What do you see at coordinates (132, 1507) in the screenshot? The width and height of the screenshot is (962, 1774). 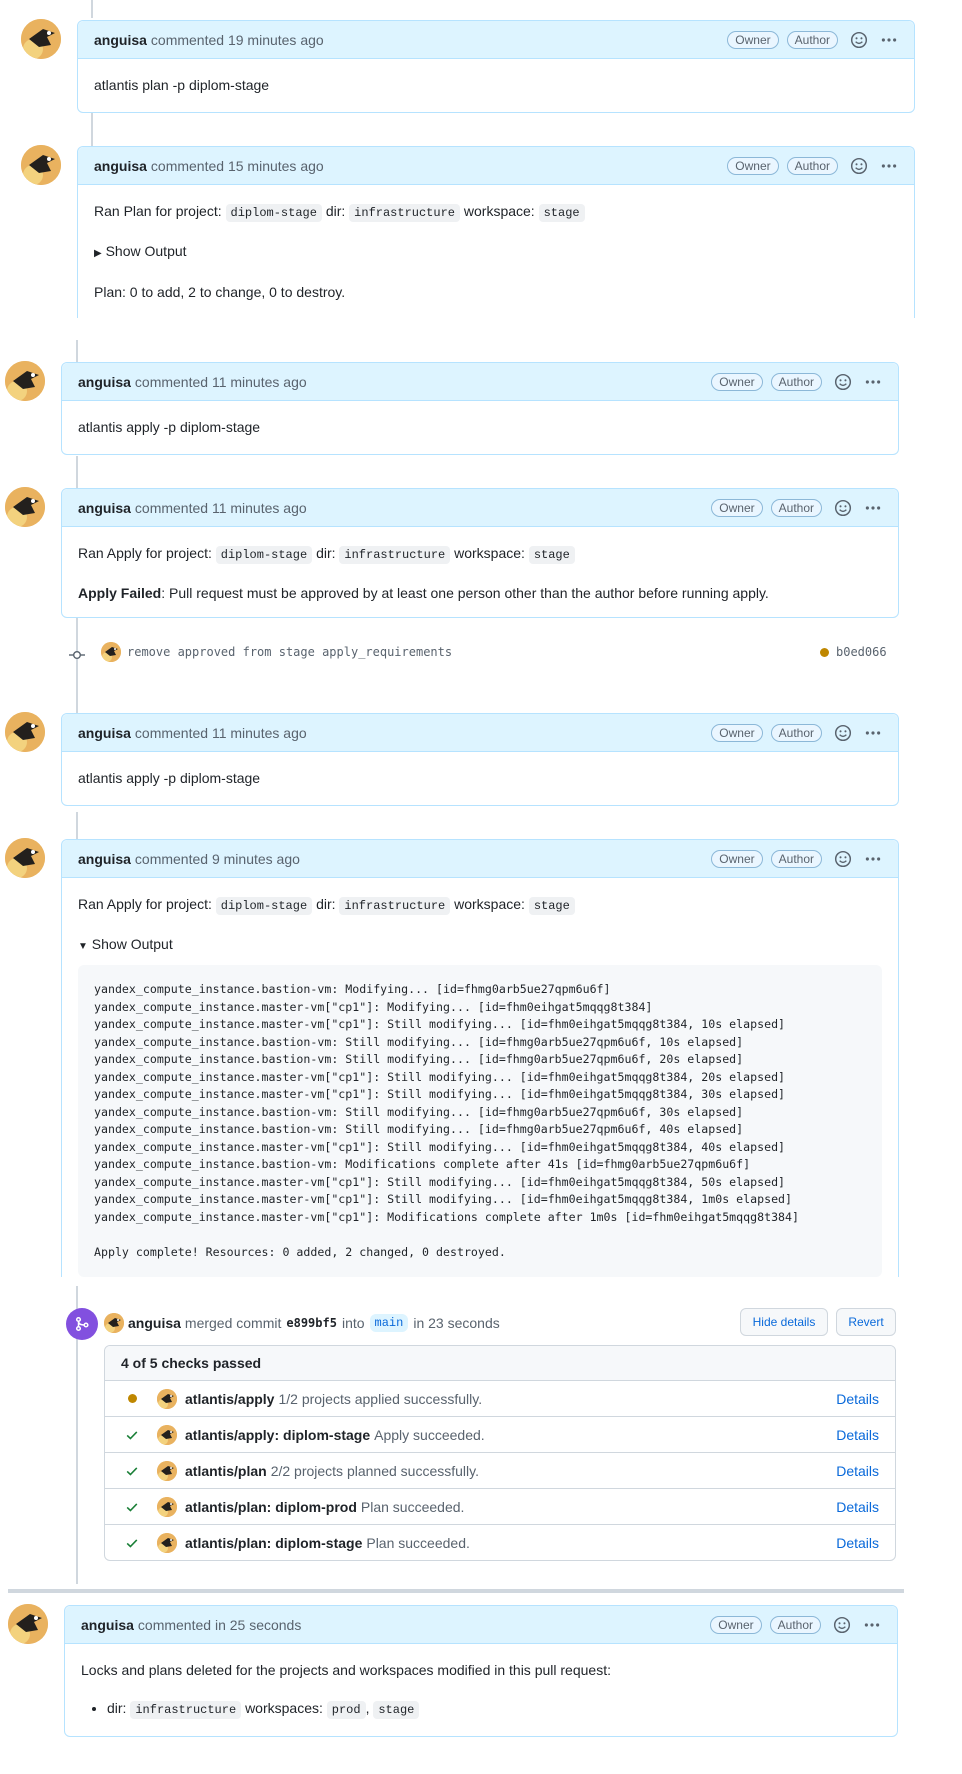 I see `check-icon` at bounding box center [132, 1507].